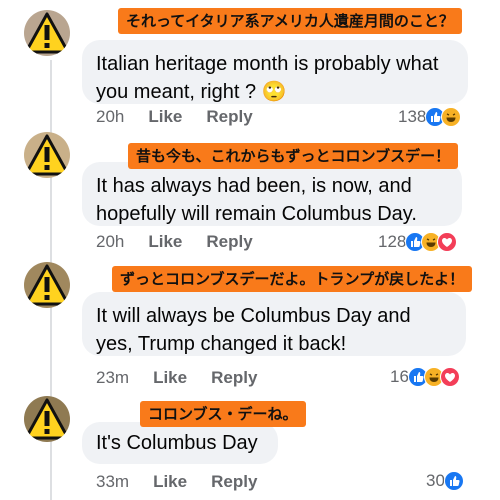 This screenshot has height=500, width=500. Describe the element at coordinates (267, 64) in the screenshot. I see `comment-line: Italian heritage month is probably what` at that location.